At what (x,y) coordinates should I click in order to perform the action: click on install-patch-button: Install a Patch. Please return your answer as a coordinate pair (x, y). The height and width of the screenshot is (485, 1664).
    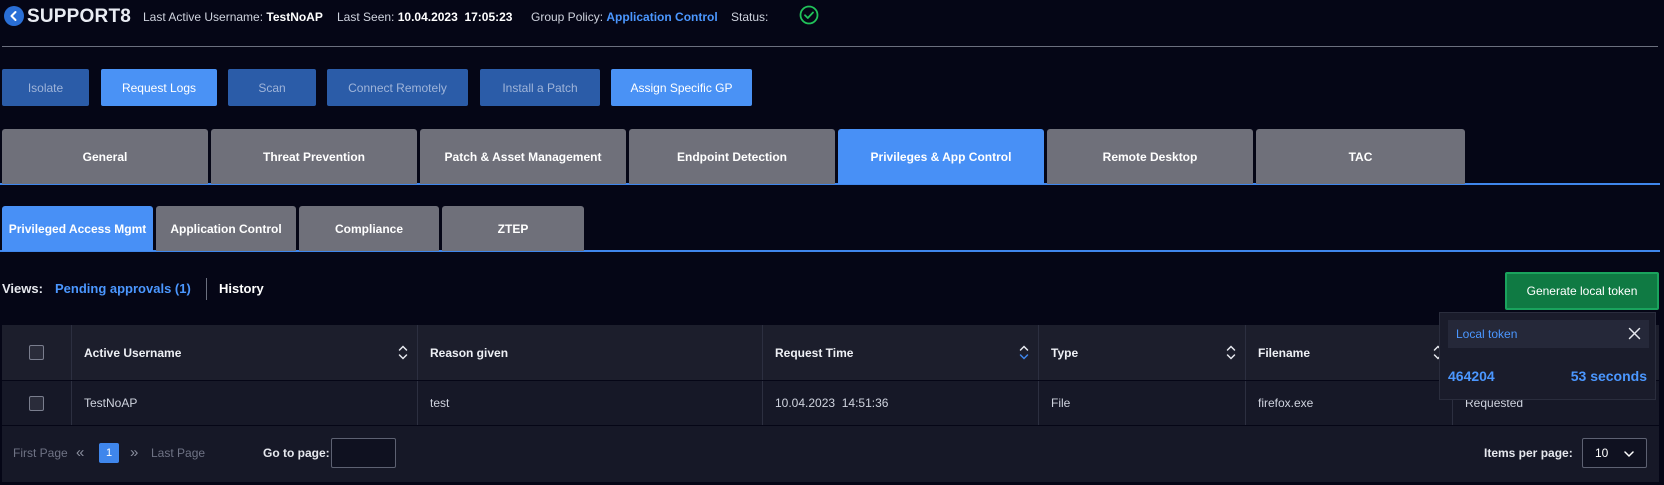
    Looking at the image, I should click on (540, 87).